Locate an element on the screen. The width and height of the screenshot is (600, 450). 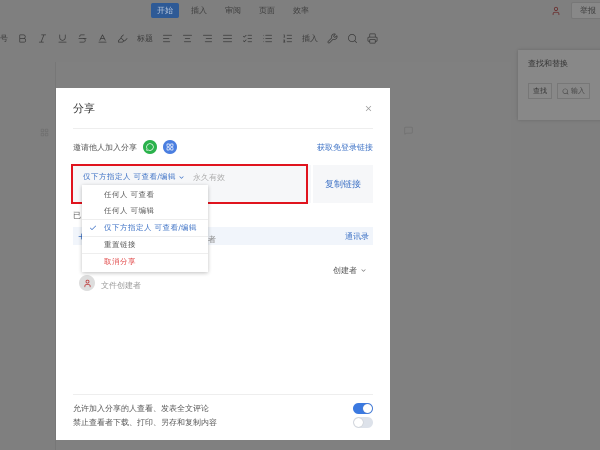
align-justify-icon is located at coordinates (227, 38).